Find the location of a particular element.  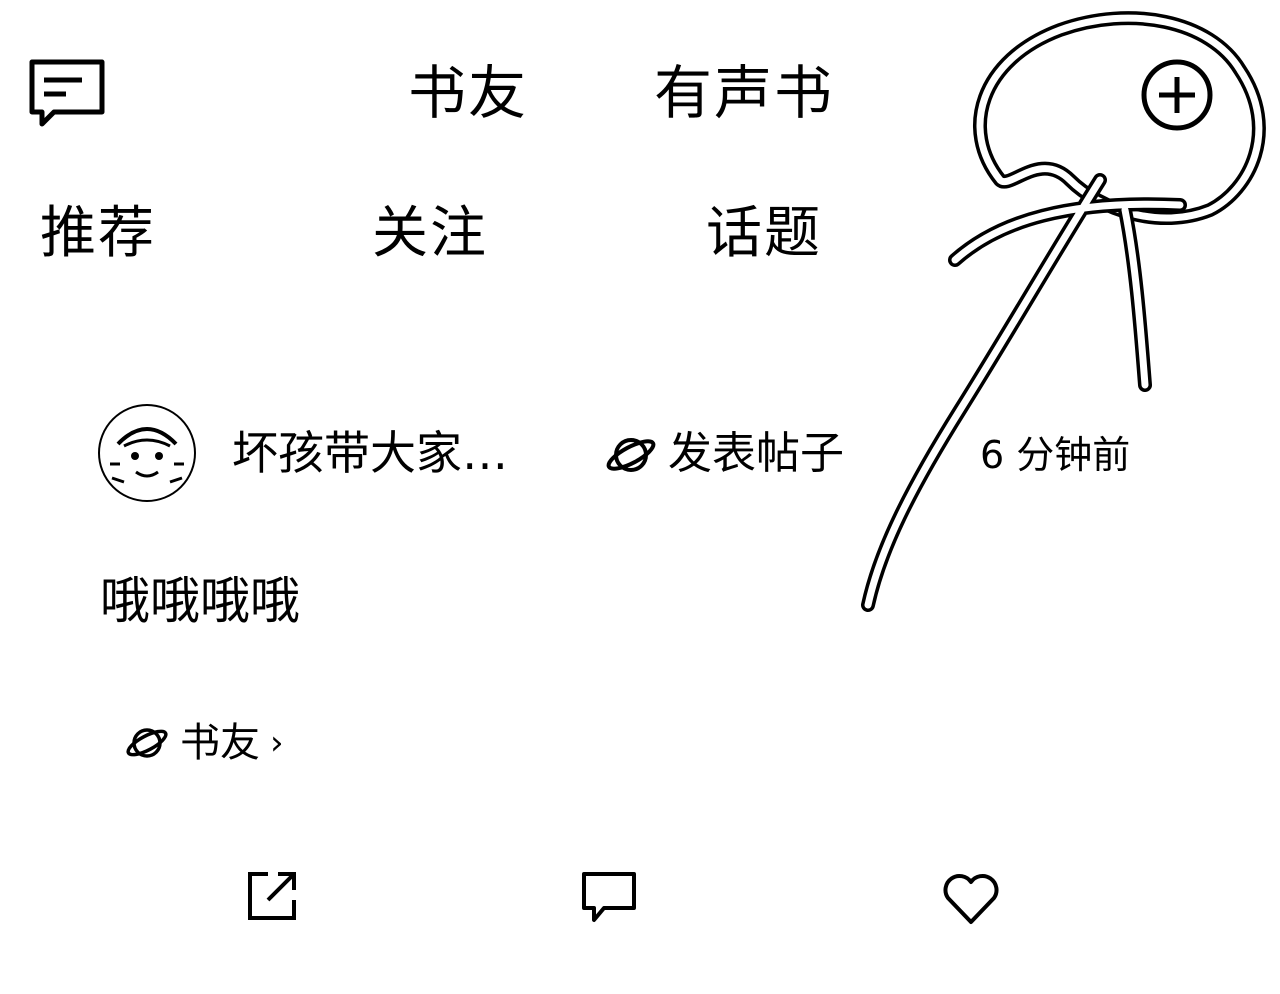

message-icon is located at coordinates (67, 93).